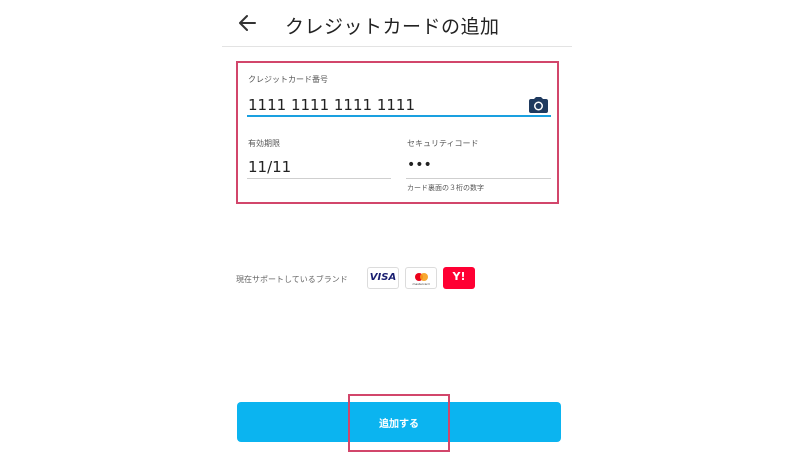  What do you see at coordinates (445, 188) in the screenshot?
I see `security-code-helper: カード裏面の３桁の数字` at bounding box center [445, 188].